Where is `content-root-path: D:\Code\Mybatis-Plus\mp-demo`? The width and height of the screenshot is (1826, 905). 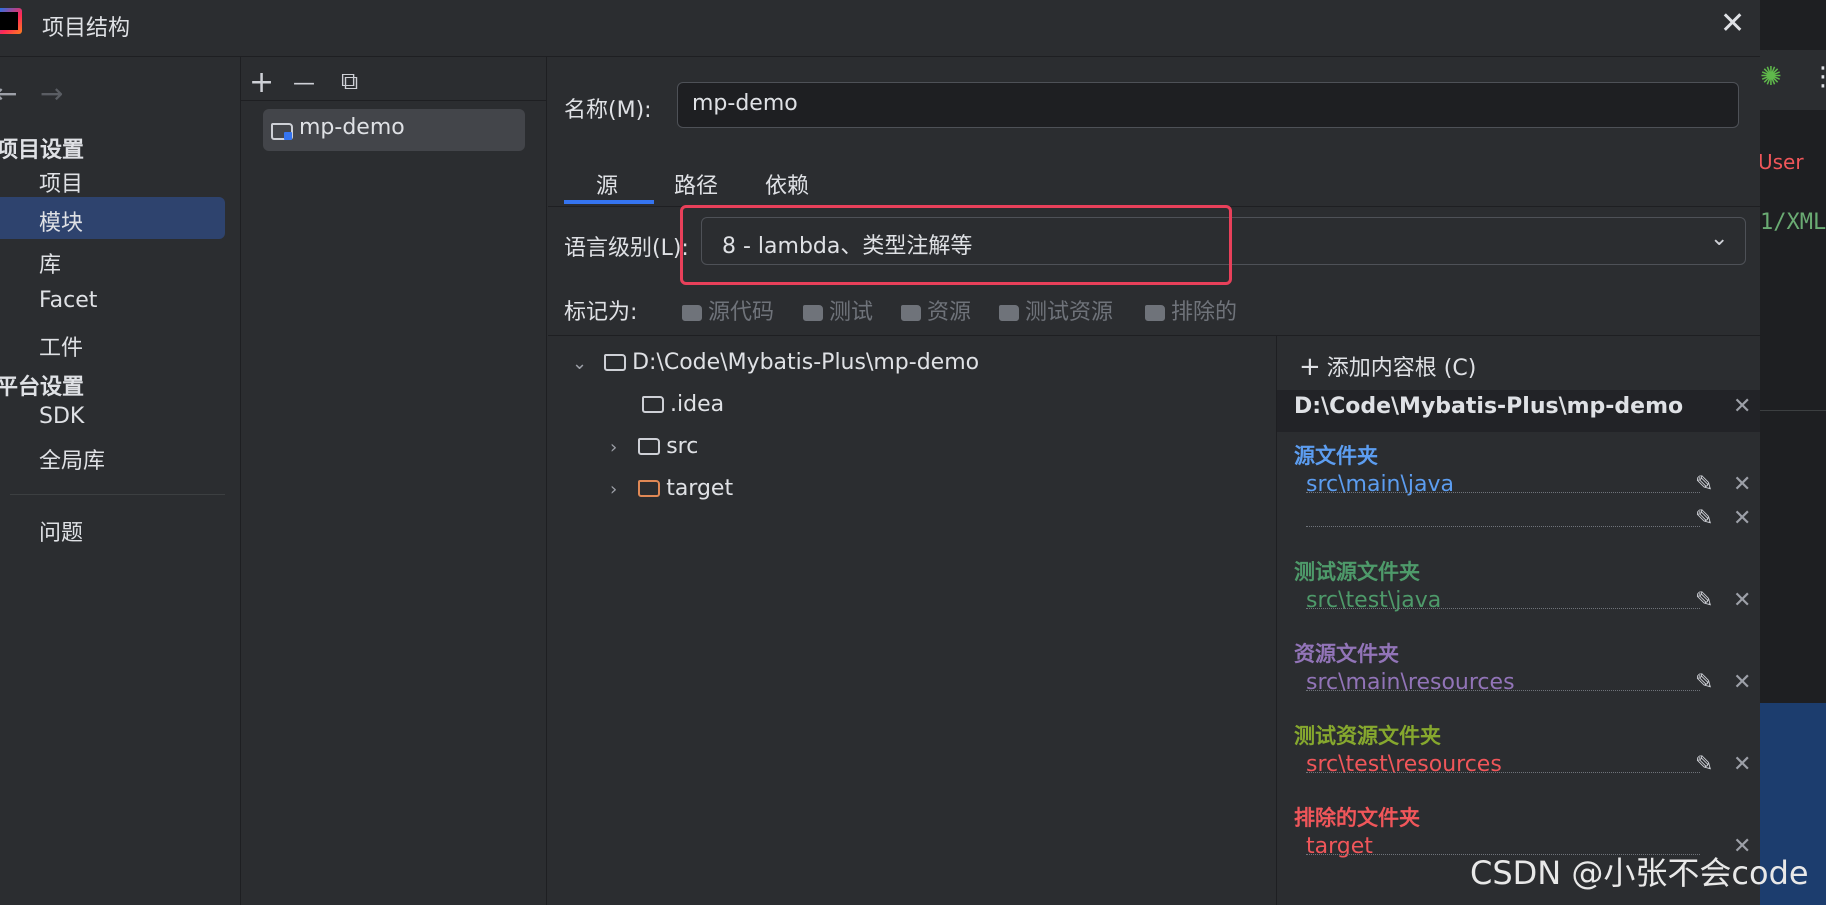
content-root-path: D:\Code\Mybatis-Plus\mp-demo is located at coordinates (1489, 406).